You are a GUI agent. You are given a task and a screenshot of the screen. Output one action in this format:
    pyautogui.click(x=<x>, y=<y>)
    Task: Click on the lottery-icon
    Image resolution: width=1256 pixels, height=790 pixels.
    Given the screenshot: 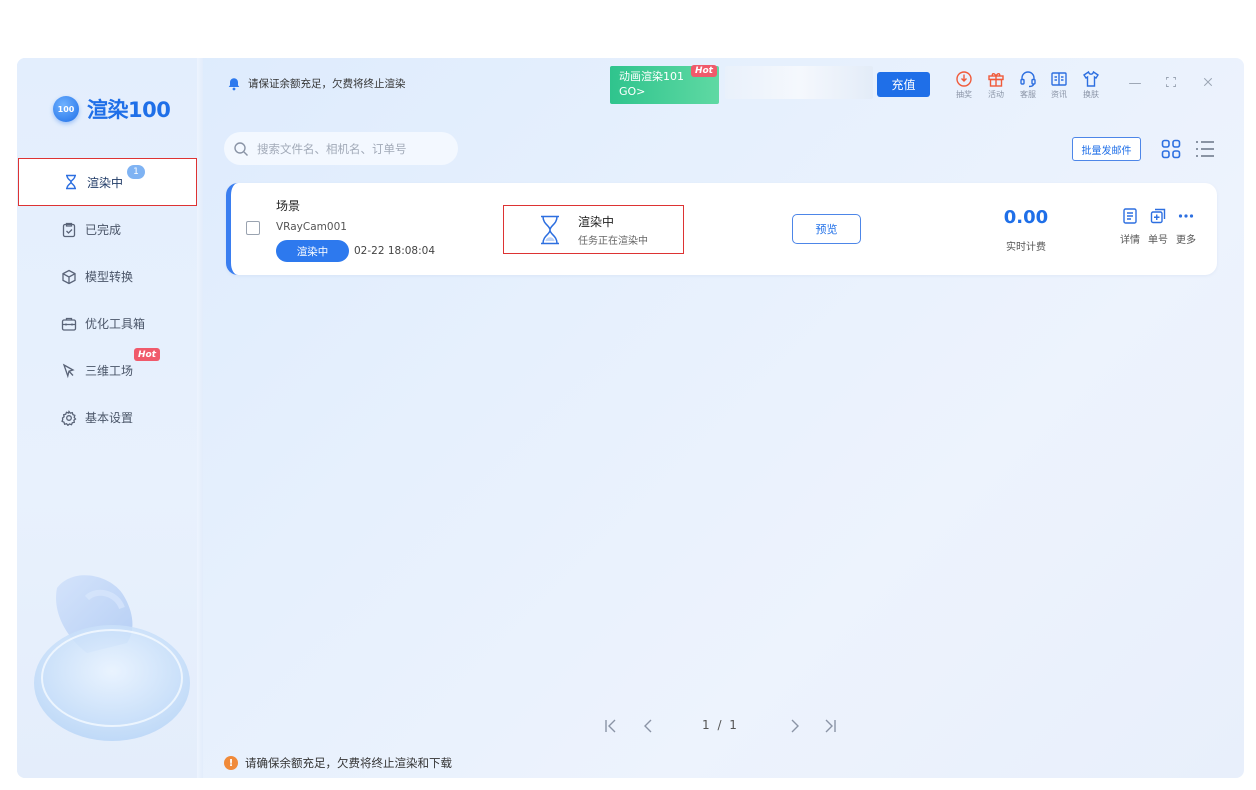 What is the action you would take?
    pyautogui.click(x=964, y=79)
    